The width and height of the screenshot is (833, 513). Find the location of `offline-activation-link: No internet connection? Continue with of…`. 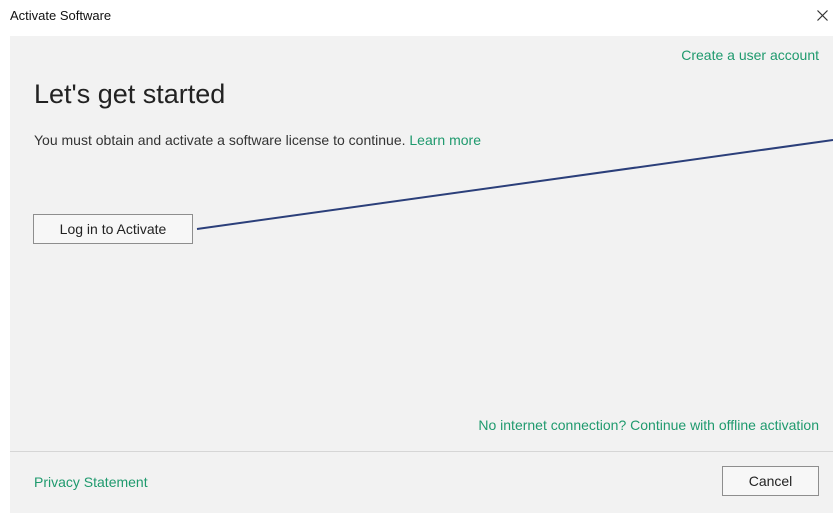

offline-activation-link: No internet connection? Continue with of… is located at coordinates (648, 425).